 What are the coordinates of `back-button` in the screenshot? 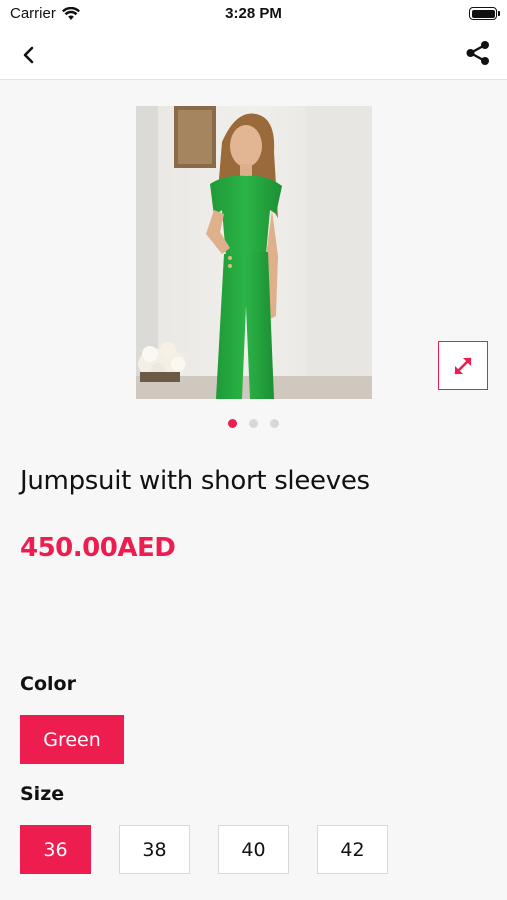 It's located at (29, 55).